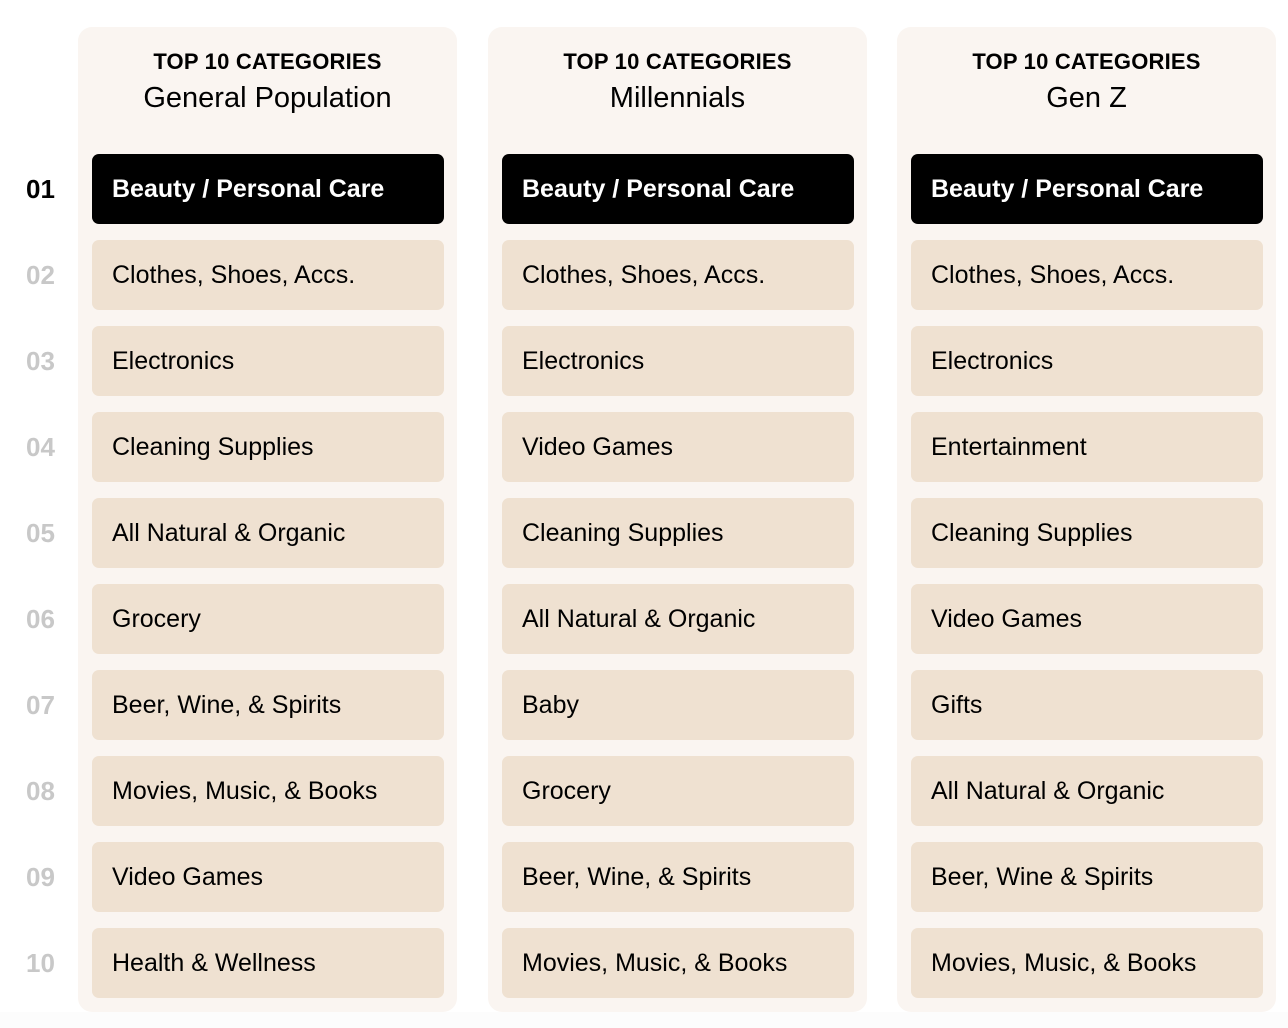 The image size is (1288, 1028). I want to click on panel-header: TOP 10 CATEGORIES Gen Z, so click(1086, 82).